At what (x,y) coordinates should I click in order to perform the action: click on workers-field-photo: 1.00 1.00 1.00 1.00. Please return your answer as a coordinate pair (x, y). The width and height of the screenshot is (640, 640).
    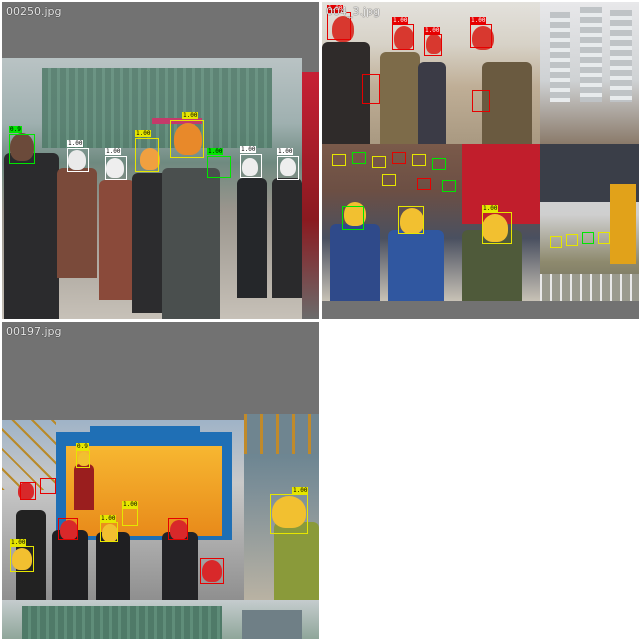
    Looking at the image, I should click on (431, 73).